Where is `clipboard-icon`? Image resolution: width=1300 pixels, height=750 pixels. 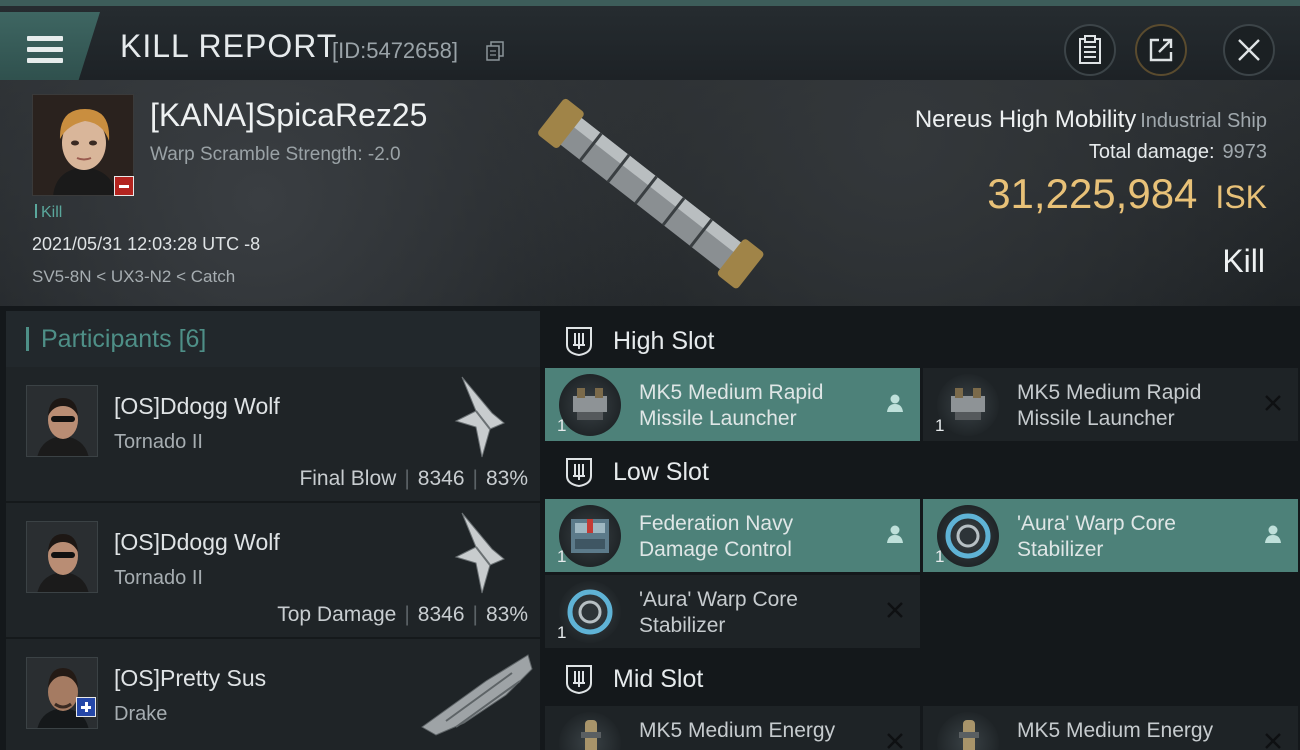 clipboard-icon is located at coordinates (1090, 49).